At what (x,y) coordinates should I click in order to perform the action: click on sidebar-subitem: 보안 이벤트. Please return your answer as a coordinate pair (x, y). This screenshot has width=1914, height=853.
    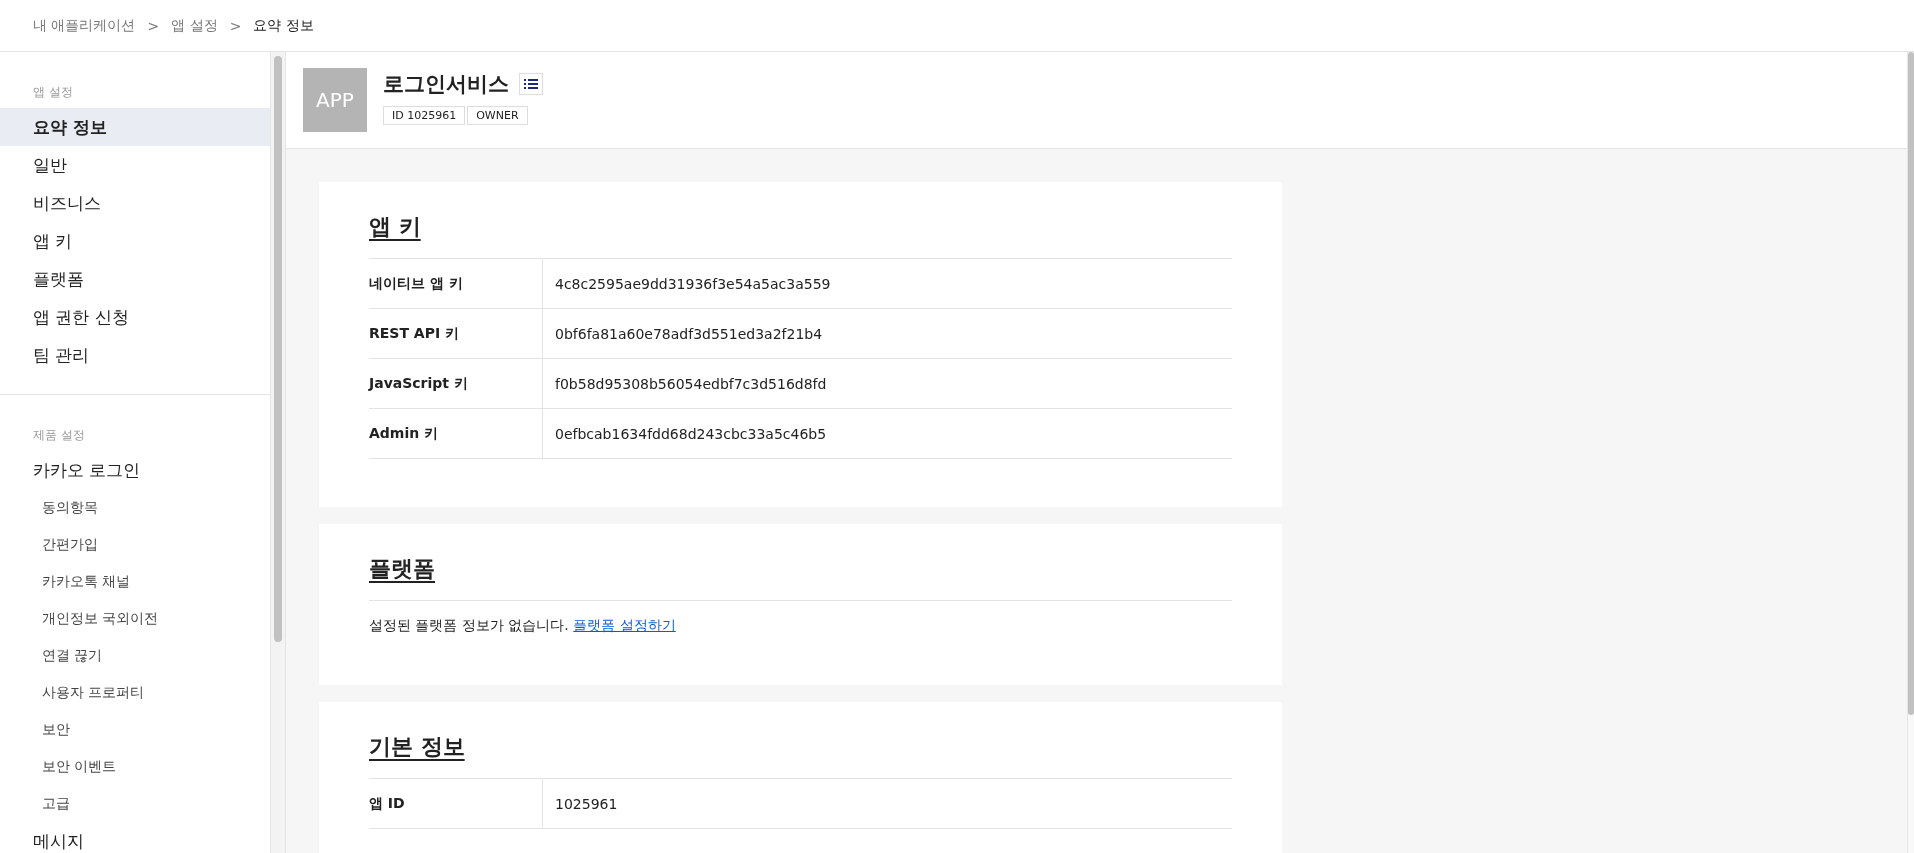
    Looking at the image, I should click on (135, 766).